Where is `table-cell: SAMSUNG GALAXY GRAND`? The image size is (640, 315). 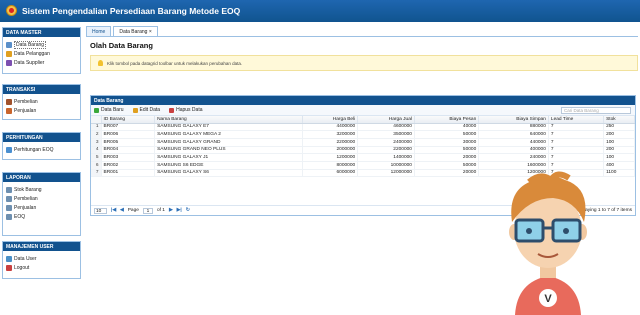 table-cell: SAMSUNG GALAXY GRAND is located at coordinates (229, 142).